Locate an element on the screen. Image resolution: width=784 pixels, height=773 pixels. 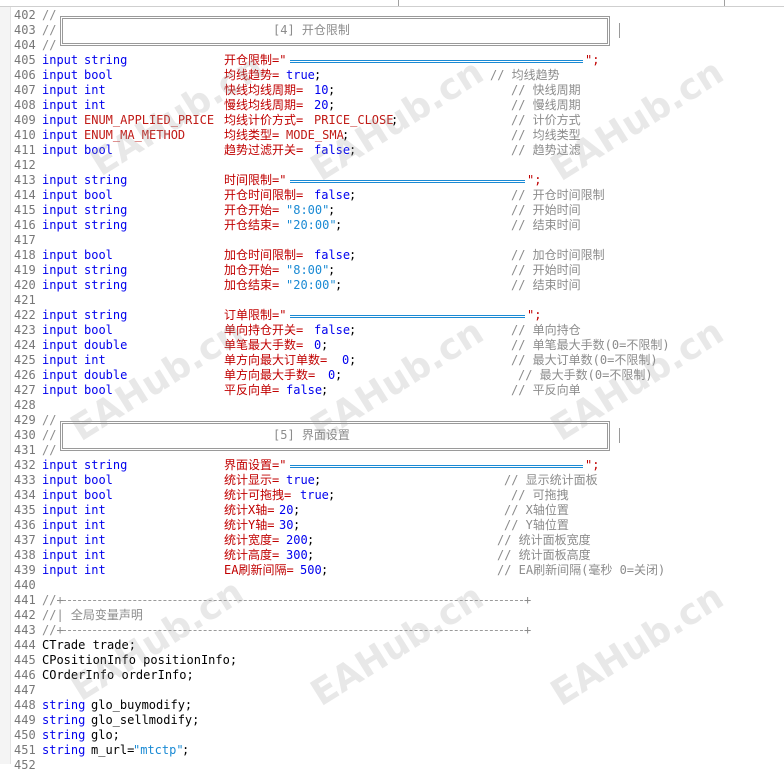
line-number: 402 is located at coordinates (25, 15).